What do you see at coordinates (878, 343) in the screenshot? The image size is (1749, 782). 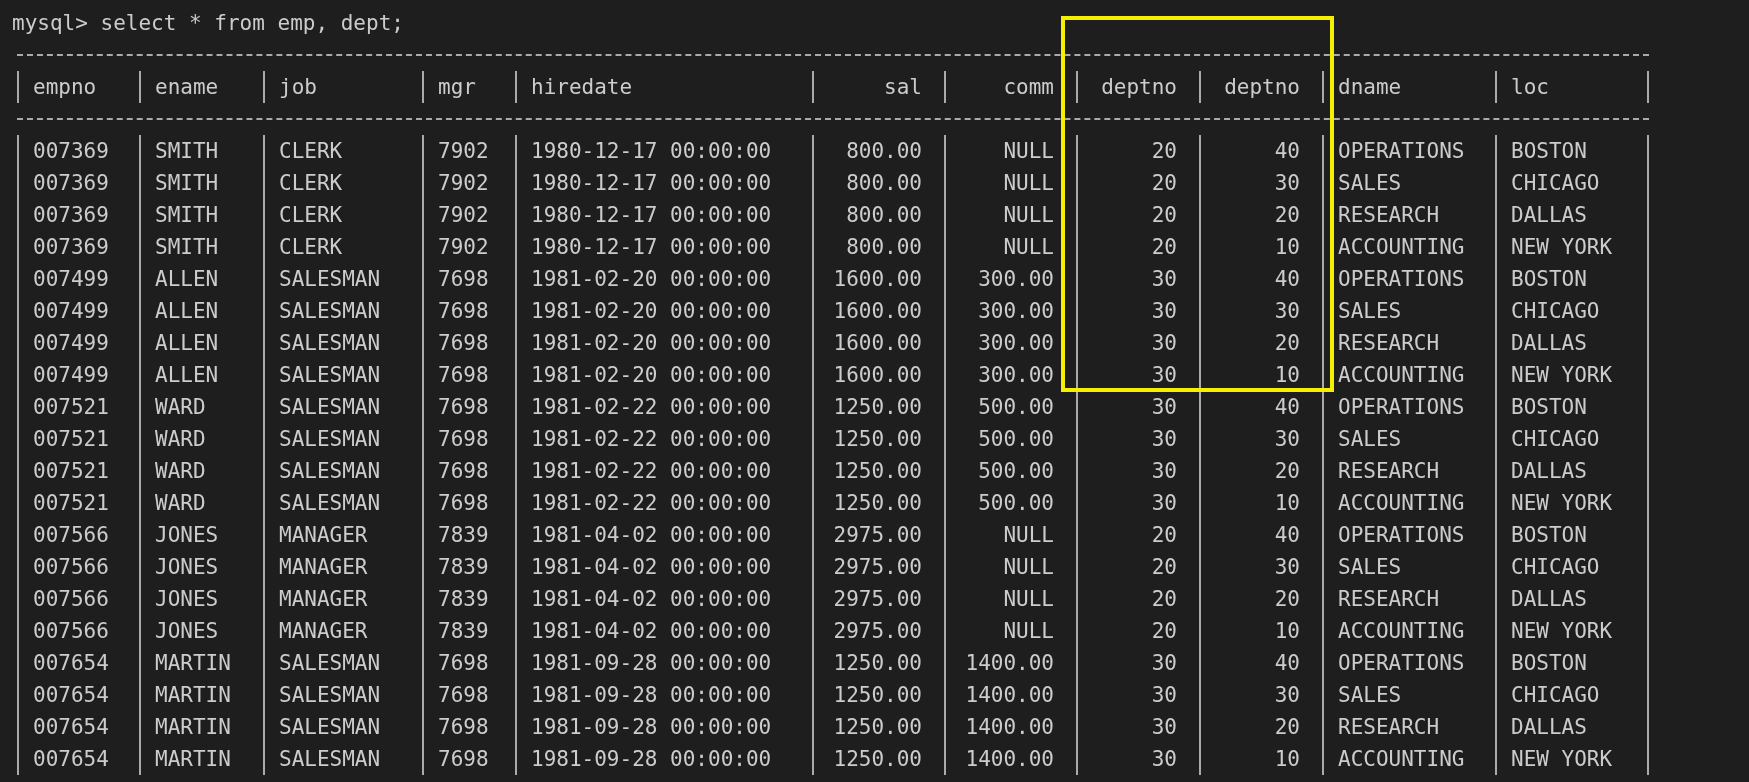 I see `table-cell: 1600.00` at bounding box center [878, 343].